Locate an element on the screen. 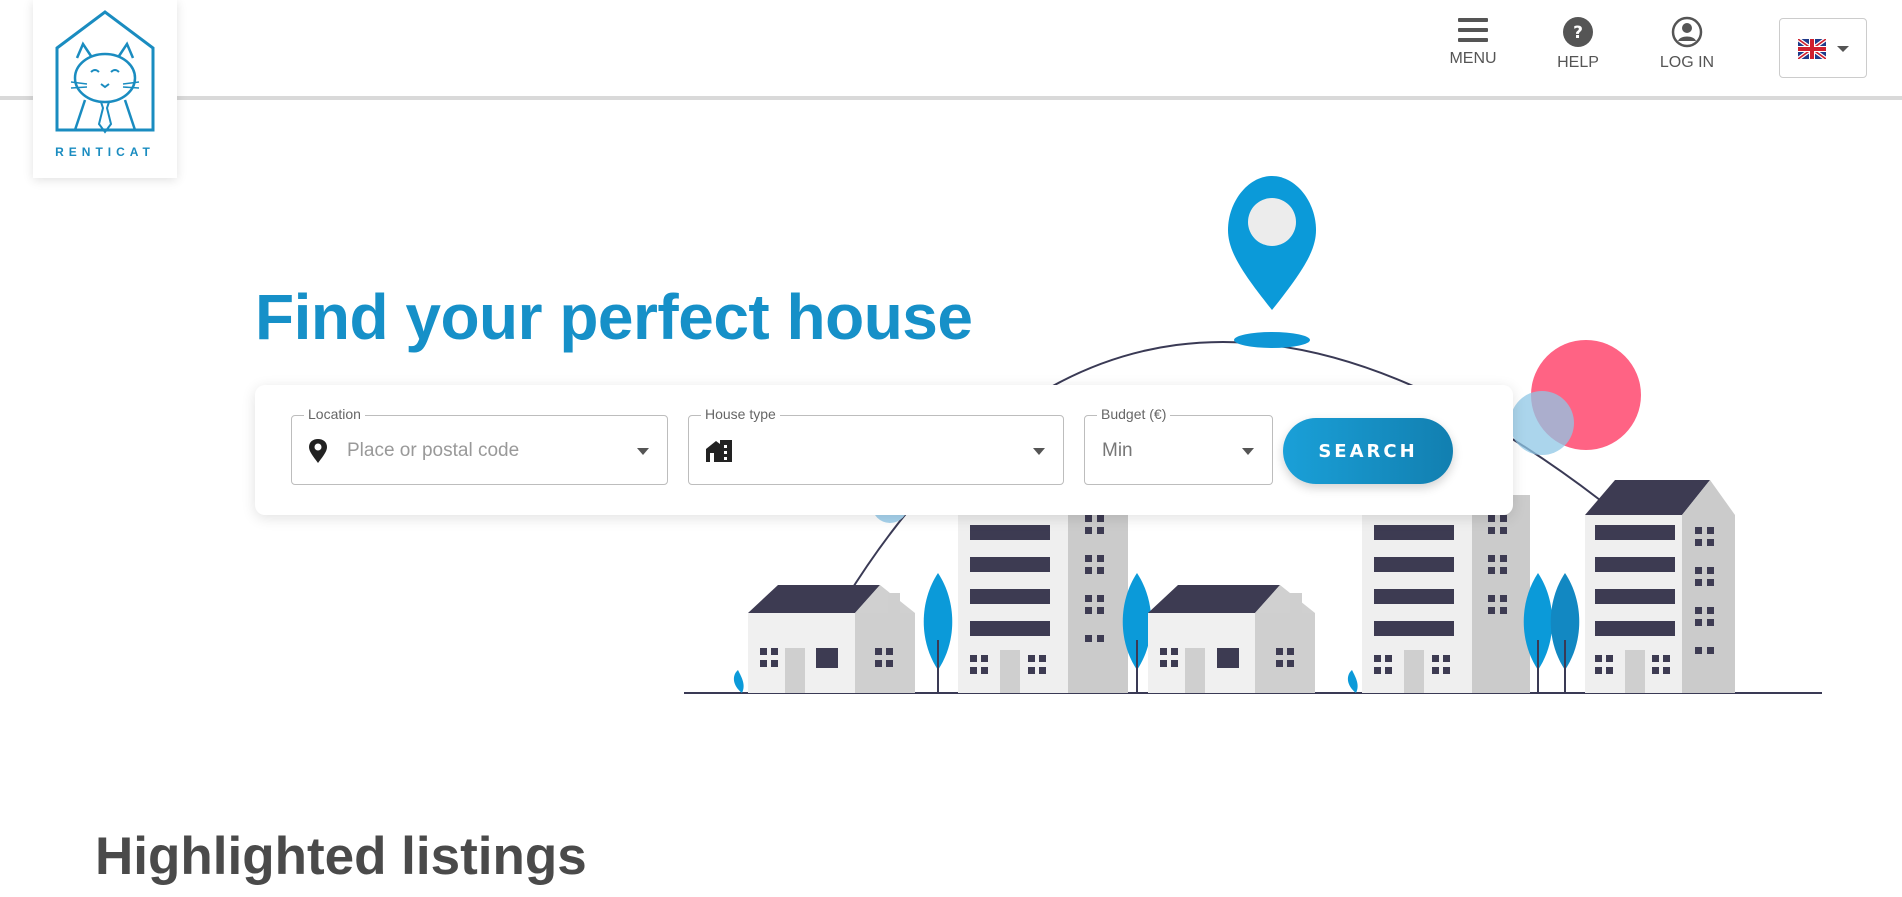 This screenshot has width=1902, height=897. menu-label: MENU is located at coordinates (1473, 58).